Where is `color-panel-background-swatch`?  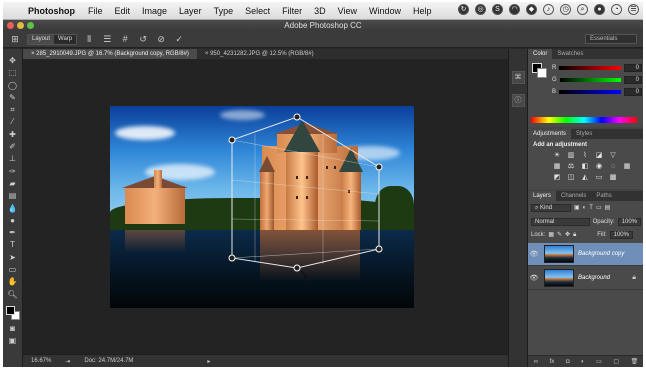 color-panel-background-swatch is located at coordinates (542, 73).